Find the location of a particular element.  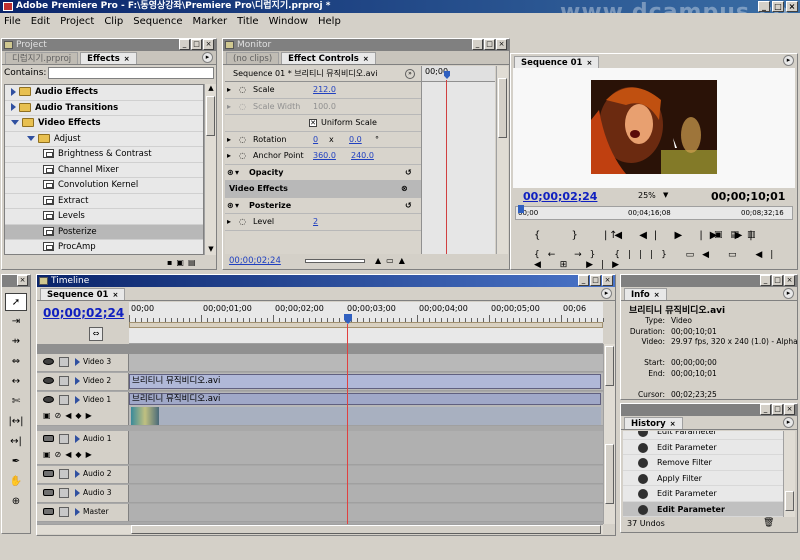

menu-edit: Edit is located at coordinates (40, 21).